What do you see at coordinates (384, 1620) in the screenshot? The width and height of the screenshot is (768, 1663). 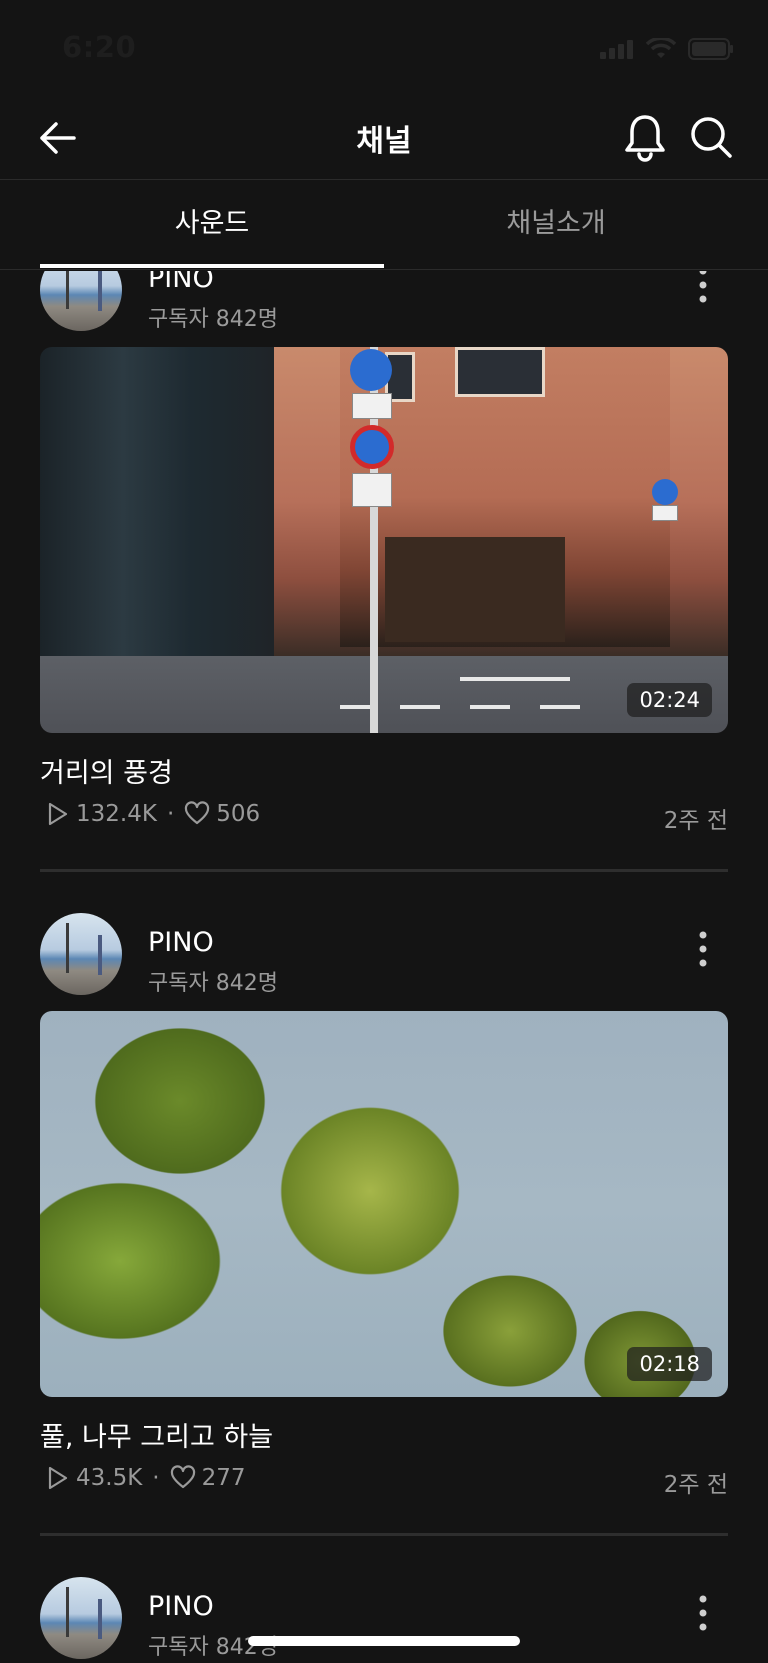 I see `feed-post: PINO 구독자 842명` at bounding box center [384, 1620].